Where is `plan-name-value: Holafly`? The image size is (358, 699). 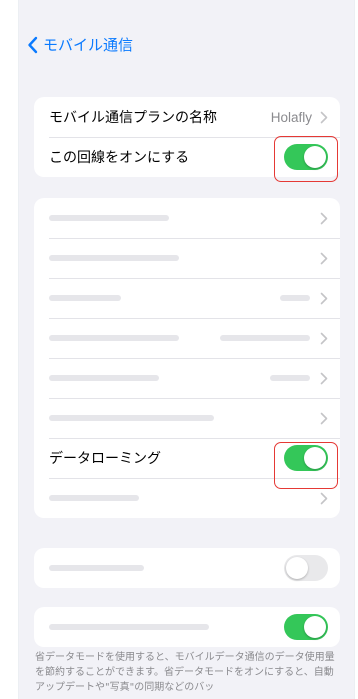
plan-name-value: Holafly is located at coordinates (291, 117).